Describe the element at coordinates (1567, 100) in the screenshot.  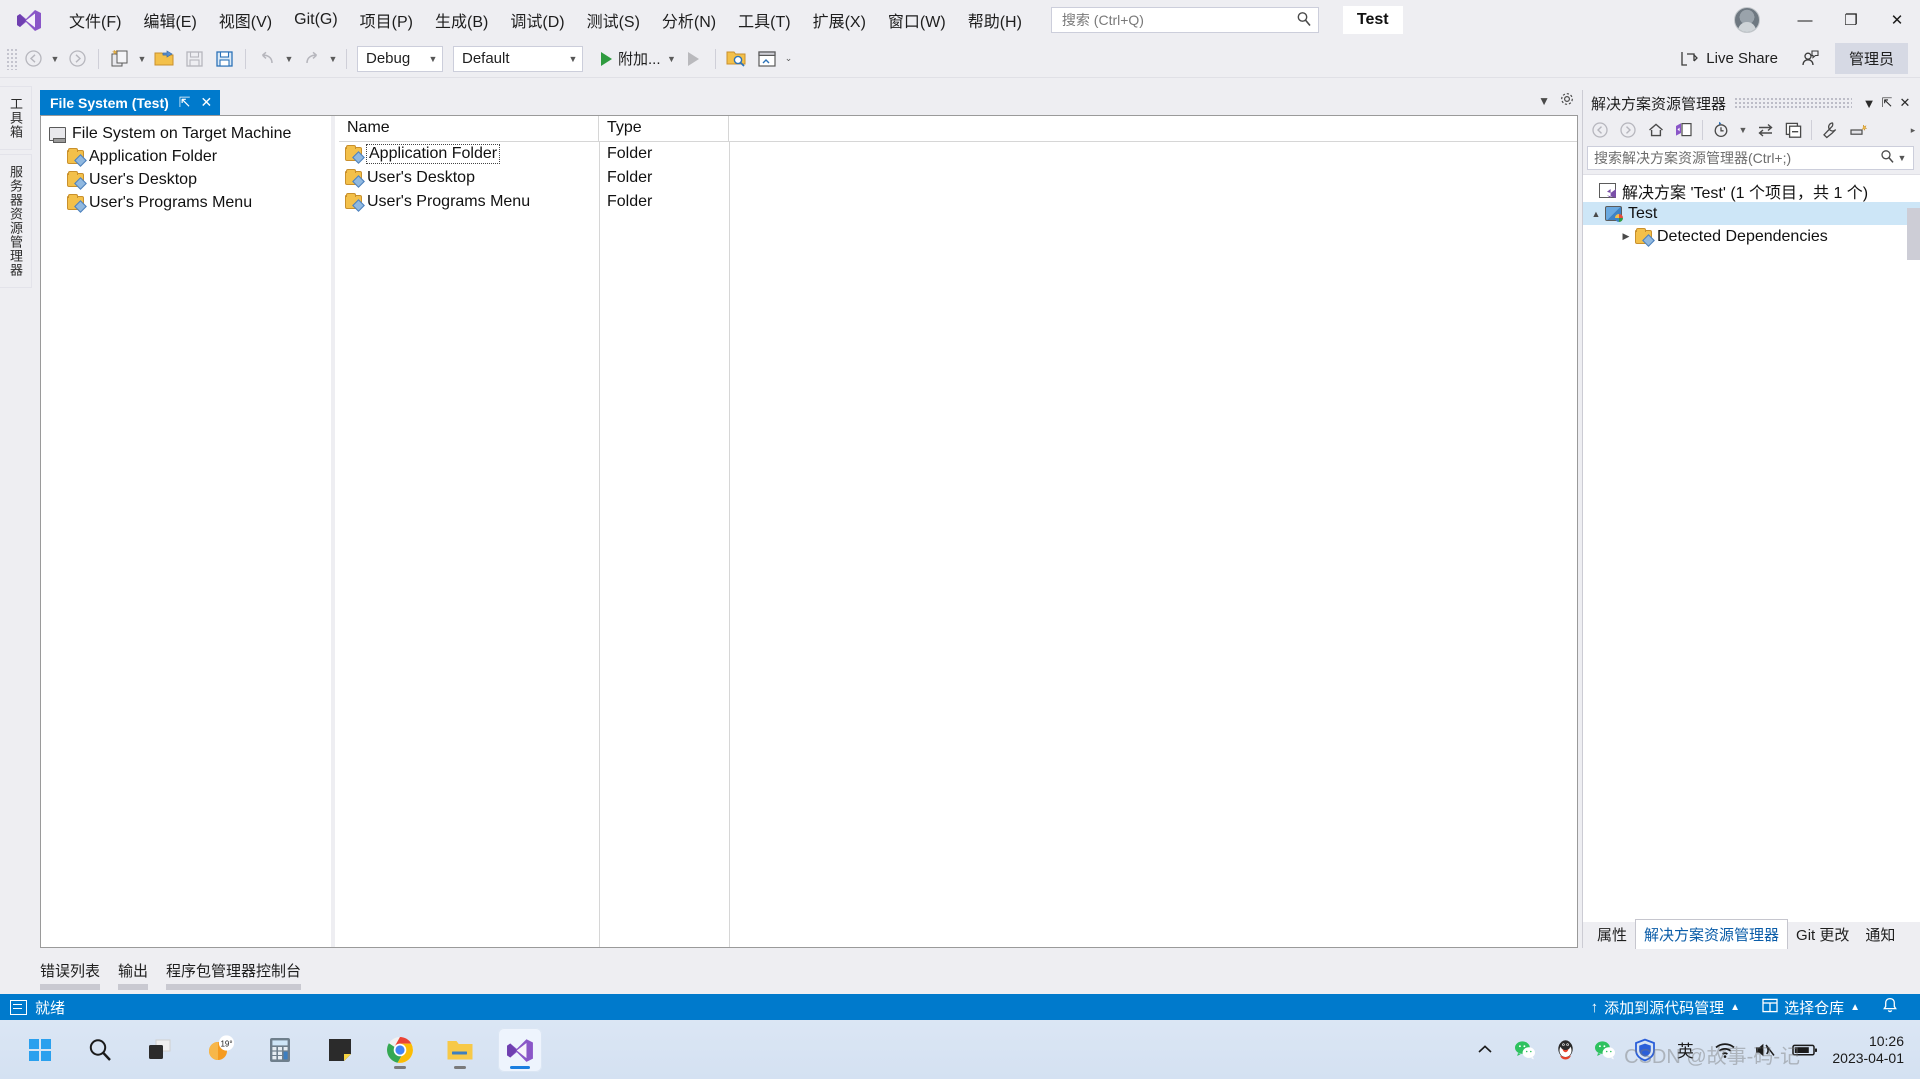
I see `gear-icon` at that location.